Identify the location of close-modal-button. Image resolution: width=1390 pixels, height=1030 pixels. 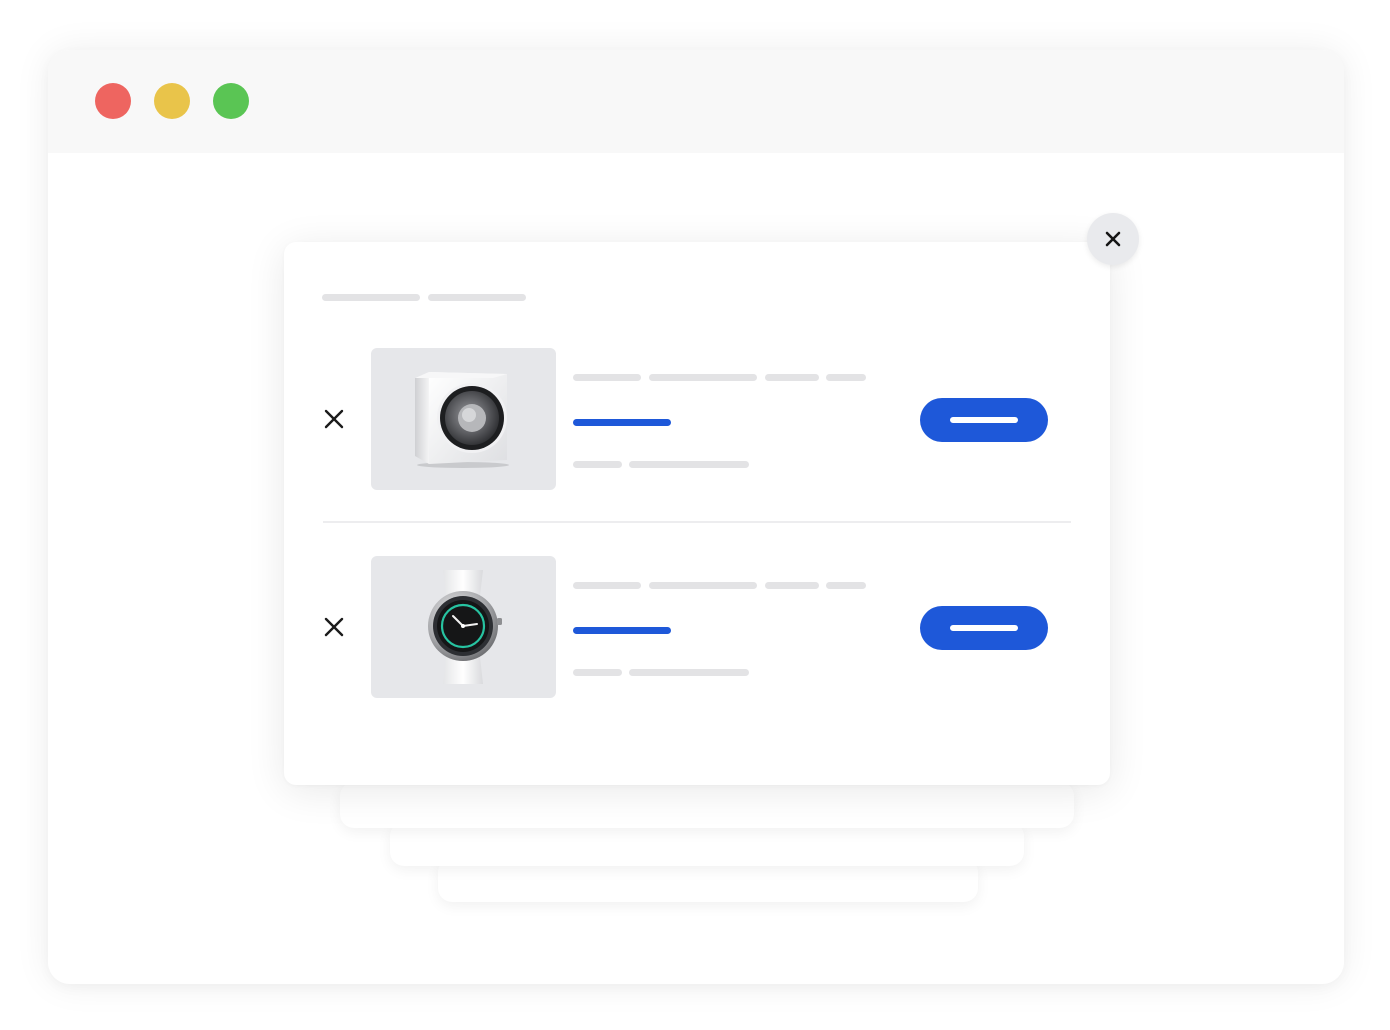
(1113, 239).